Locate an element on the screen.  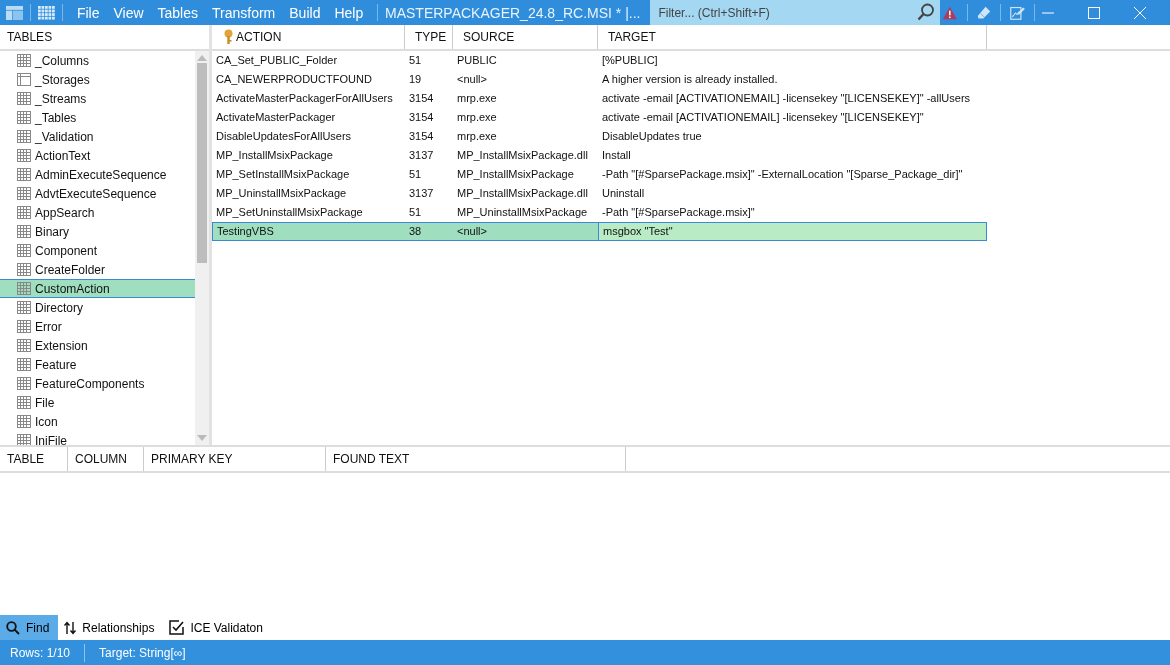
table-cell-text: PUBLIC is located at coordinates (477, 60).